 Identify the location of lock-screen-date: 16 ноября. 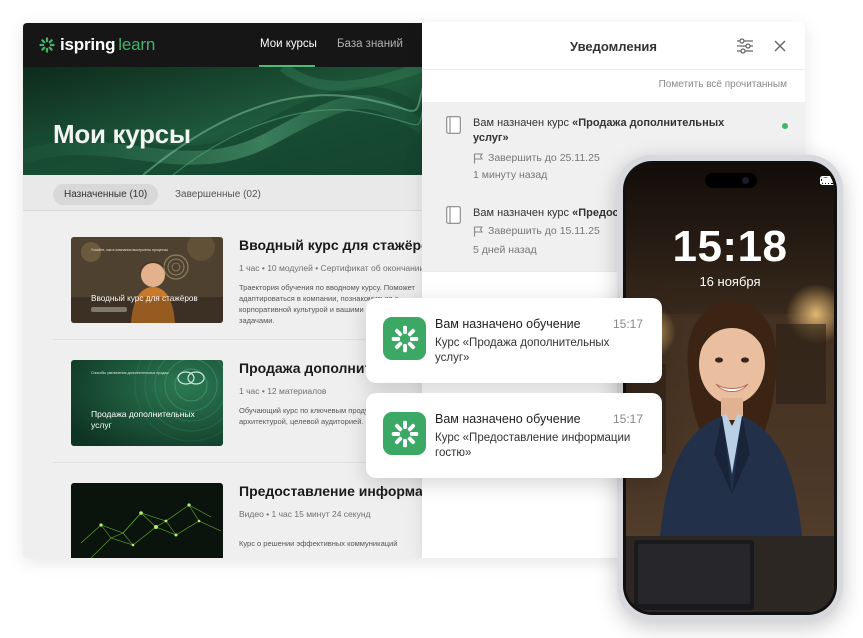
(730, 281).